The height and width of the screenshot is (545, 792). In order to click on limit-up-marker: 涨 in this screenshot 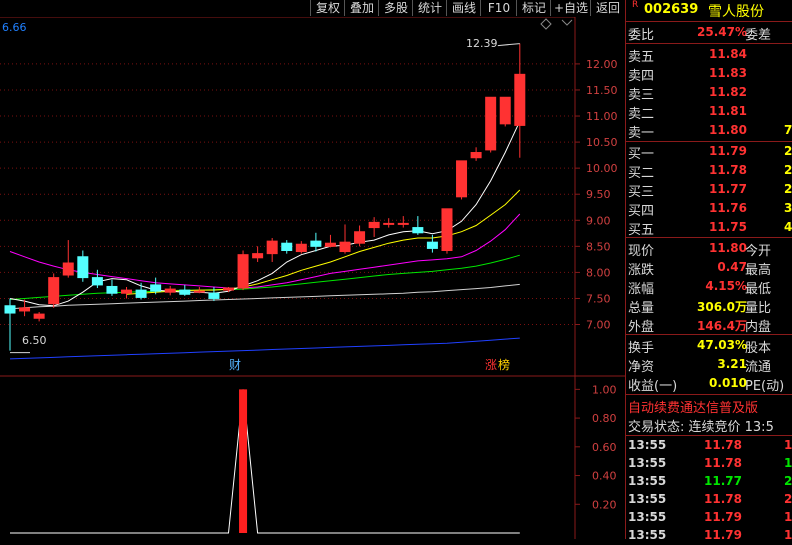, I will do `click(491, 364)`.